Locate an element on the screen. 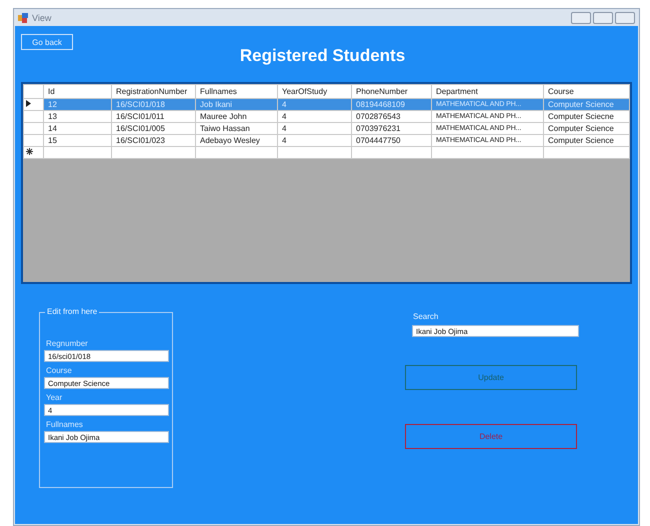  table-cell: 15 is located at coordinates (78, 140).